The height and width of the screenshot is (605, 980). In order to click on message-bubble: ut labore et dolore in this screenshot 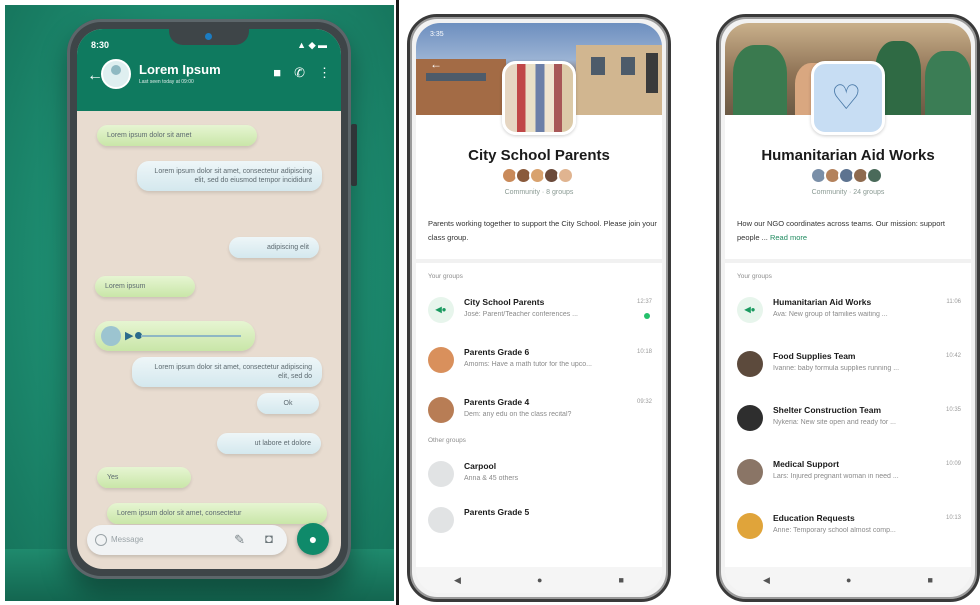, I will do `click(269, 443)`.